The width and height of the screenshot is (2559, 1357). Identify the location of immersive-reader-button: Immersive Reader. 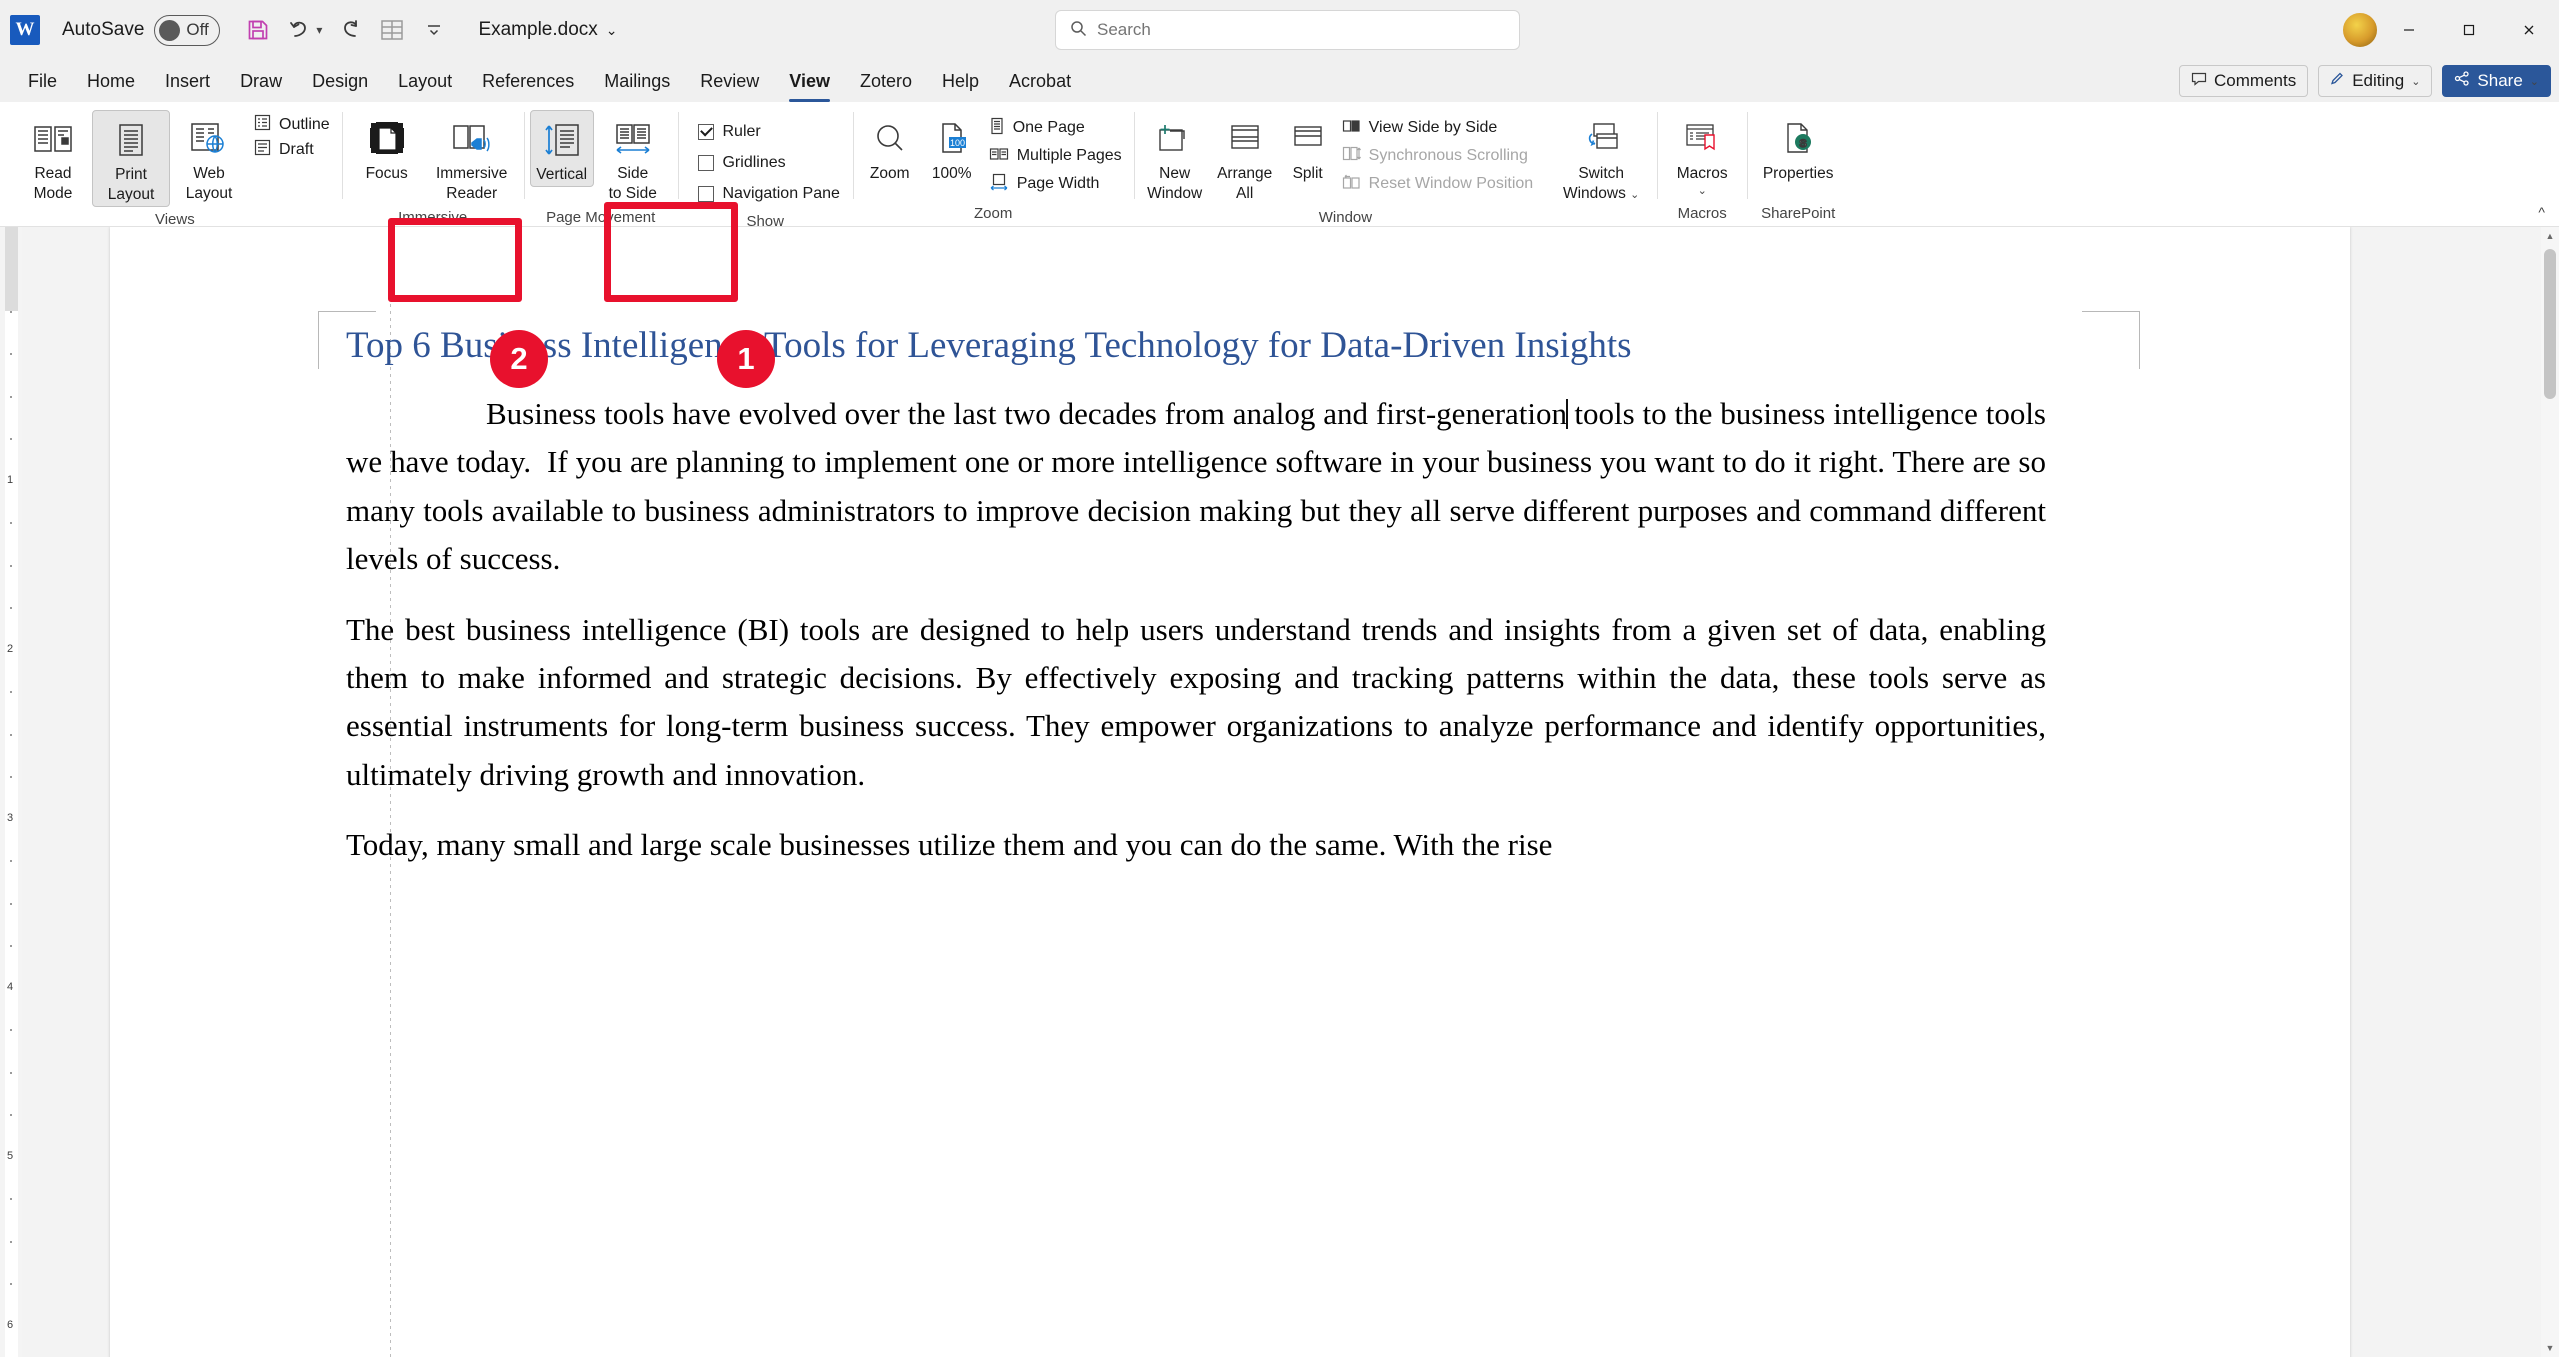
(472, 157).